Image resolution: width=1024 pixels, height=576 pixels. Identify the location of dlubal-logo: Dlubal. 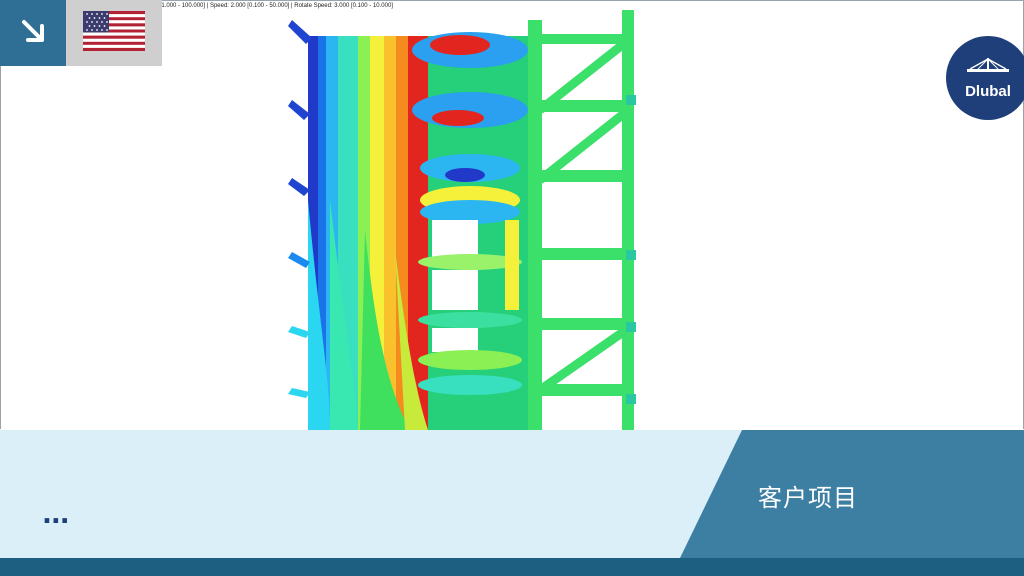
(985, 78).